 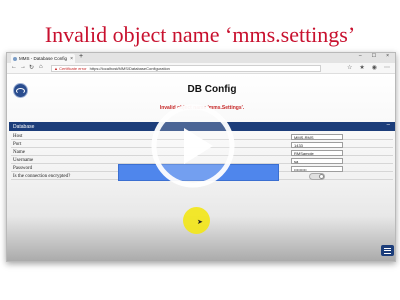 I want to click on host-input: MMS-RMS, so click(x=317, y=137).